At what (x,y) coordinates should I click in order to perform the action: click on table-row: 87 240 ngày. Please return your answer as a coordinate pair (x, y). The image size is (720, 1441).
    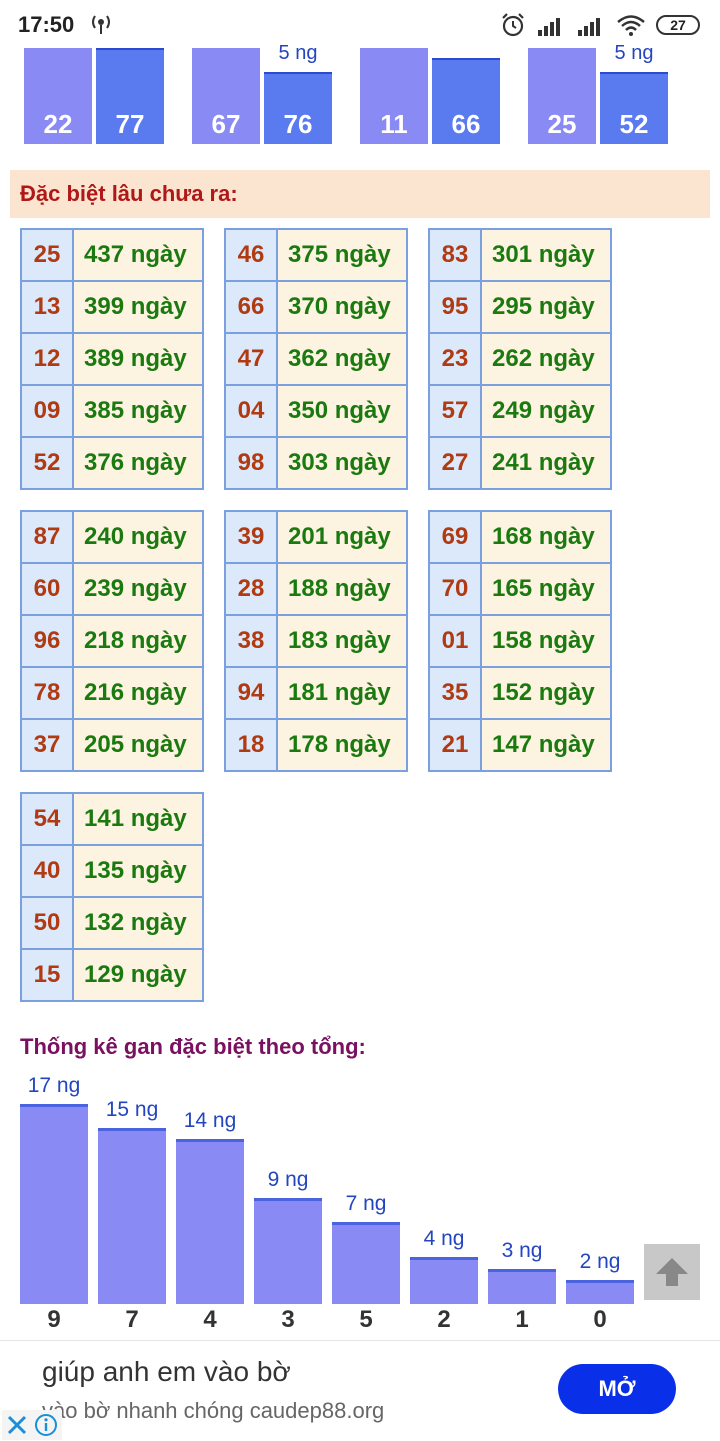
    Looking at the image, I should click on (112, 538).